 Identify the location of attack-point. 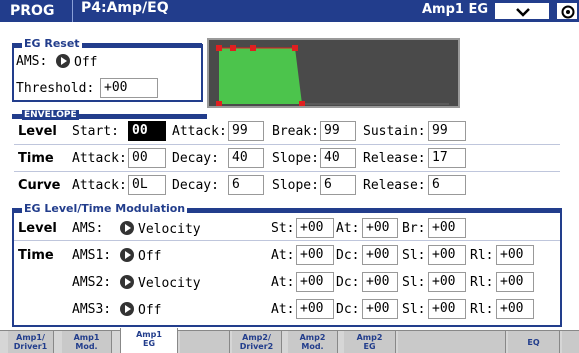
(233, 48).